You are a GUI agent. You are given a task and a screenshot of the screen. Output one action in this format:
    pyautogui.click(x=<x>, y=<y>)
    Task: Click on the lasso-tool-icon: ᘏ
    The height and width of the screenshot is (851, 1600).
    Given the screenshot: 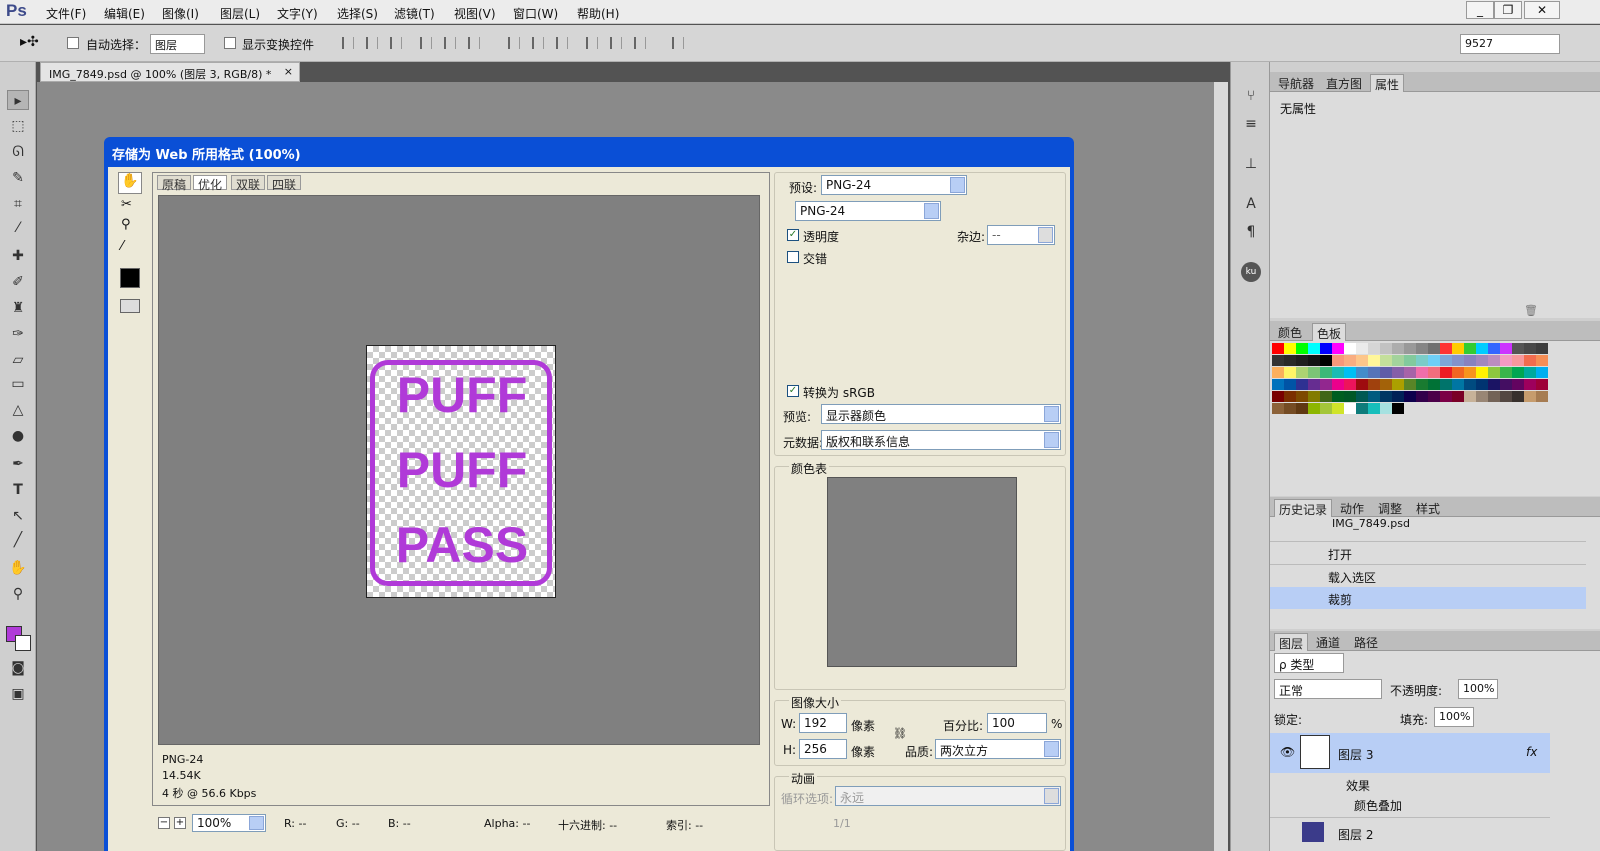 What is the action you would take?
    pyautogui.click(x=18, y=152)
    